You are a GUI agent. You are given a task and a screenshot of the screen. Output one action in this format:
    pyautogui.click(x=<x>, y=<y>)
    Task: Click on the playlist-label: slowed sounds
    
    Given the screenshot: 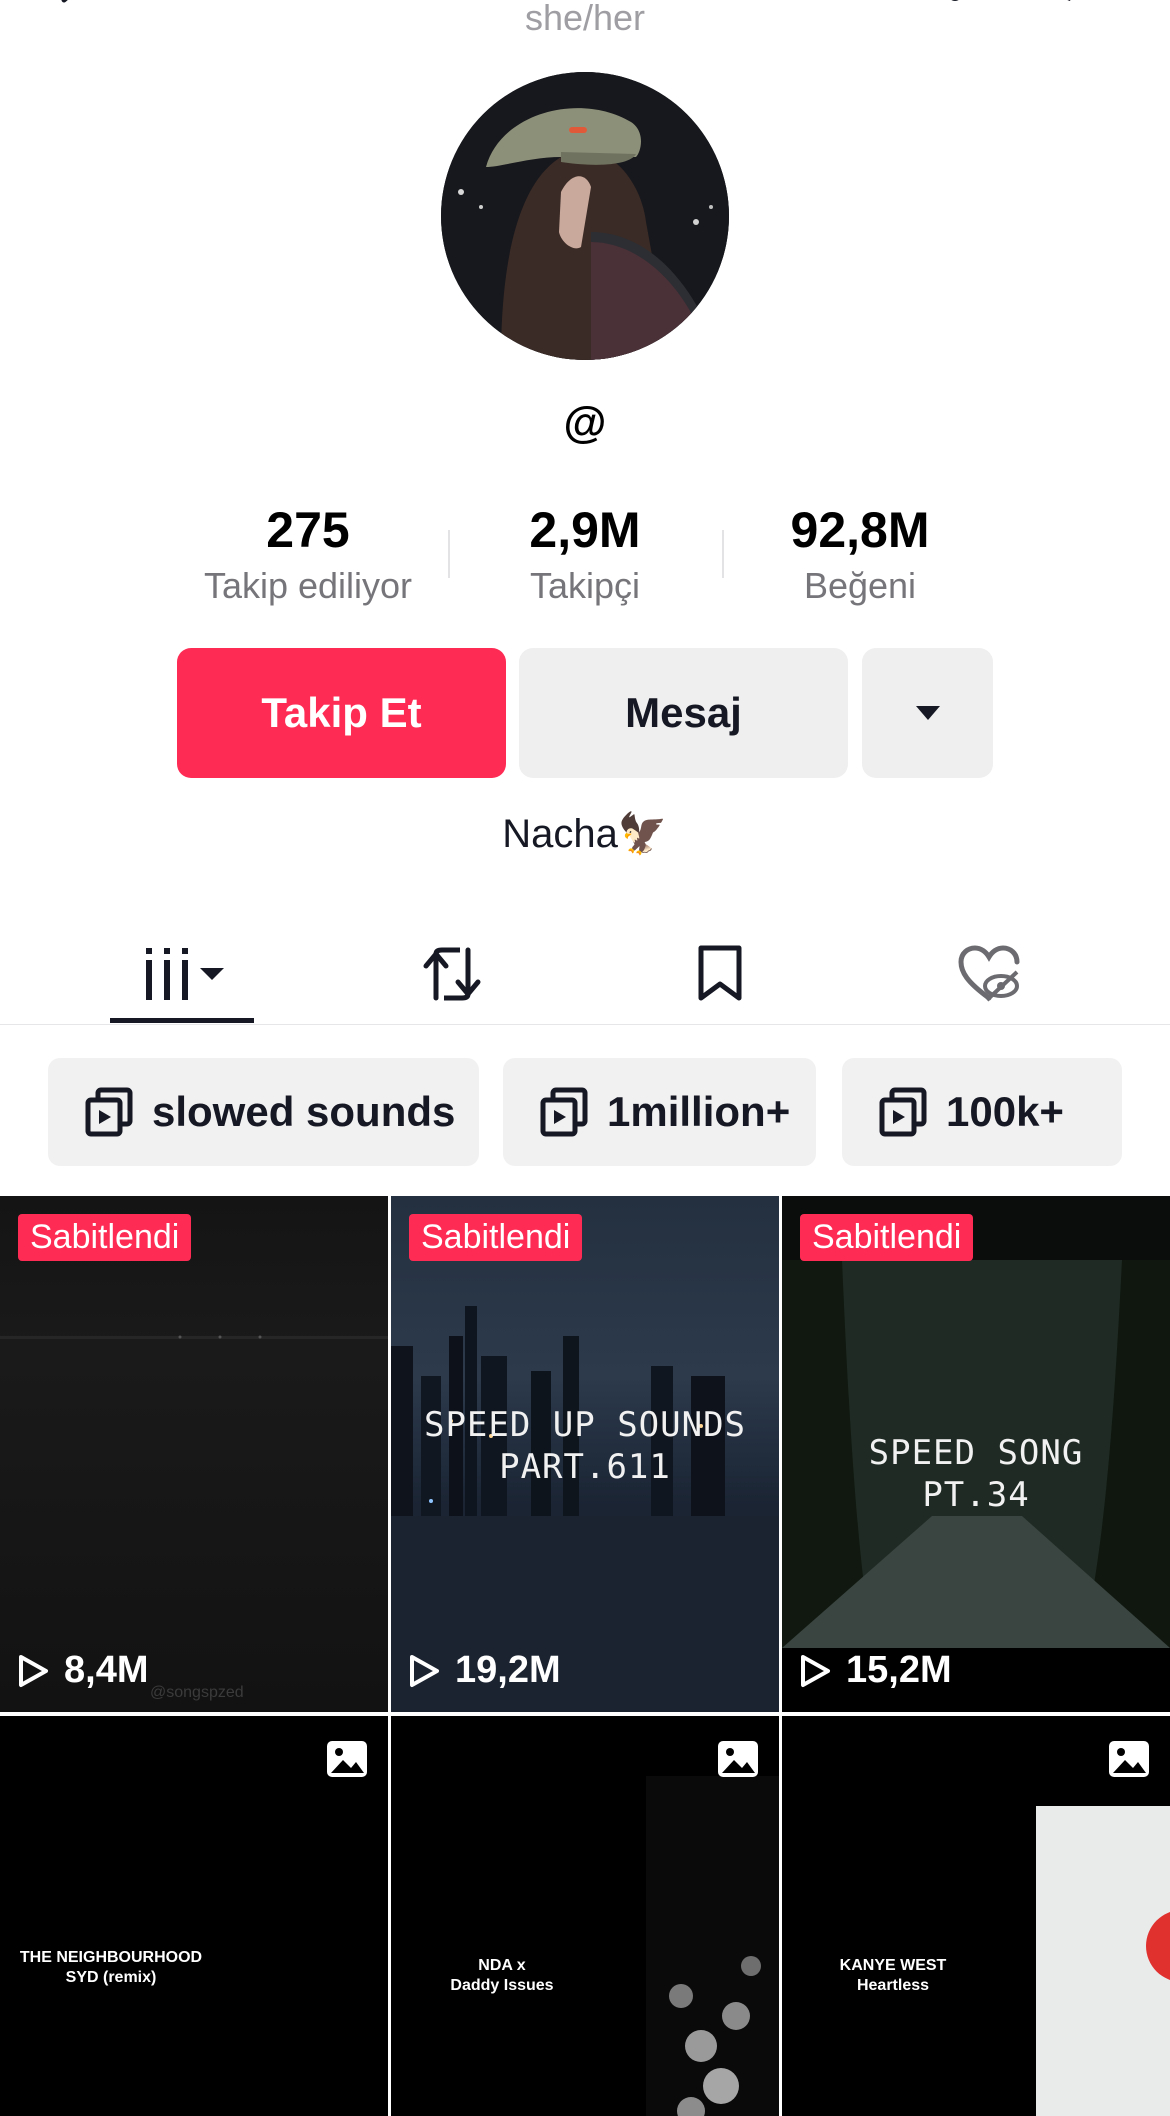 What is the action you would take?
    pyautogui.click(x=304, y=1111)
    